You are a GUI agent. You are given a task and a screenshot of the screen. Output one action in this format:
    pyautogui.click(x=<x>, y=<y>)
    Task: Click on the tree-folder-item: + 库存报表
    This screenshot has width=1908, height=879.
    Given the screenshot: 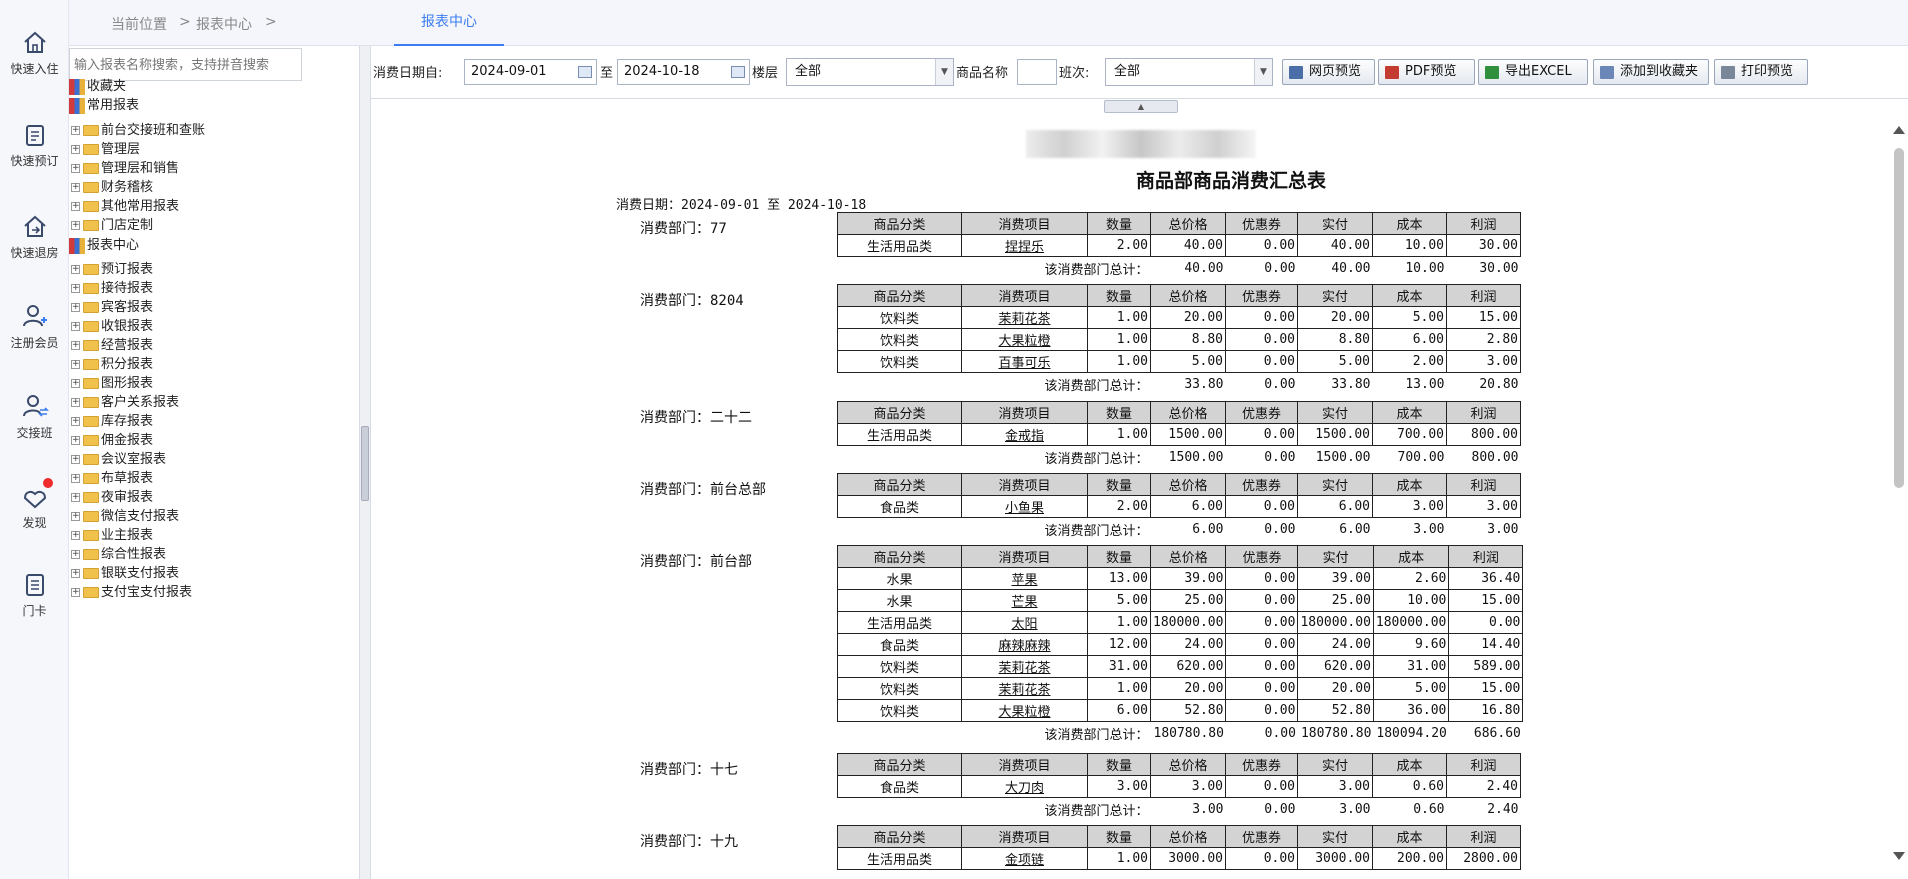 What is the action you would take?
    pyautogui.click(x=112, y=419)
    